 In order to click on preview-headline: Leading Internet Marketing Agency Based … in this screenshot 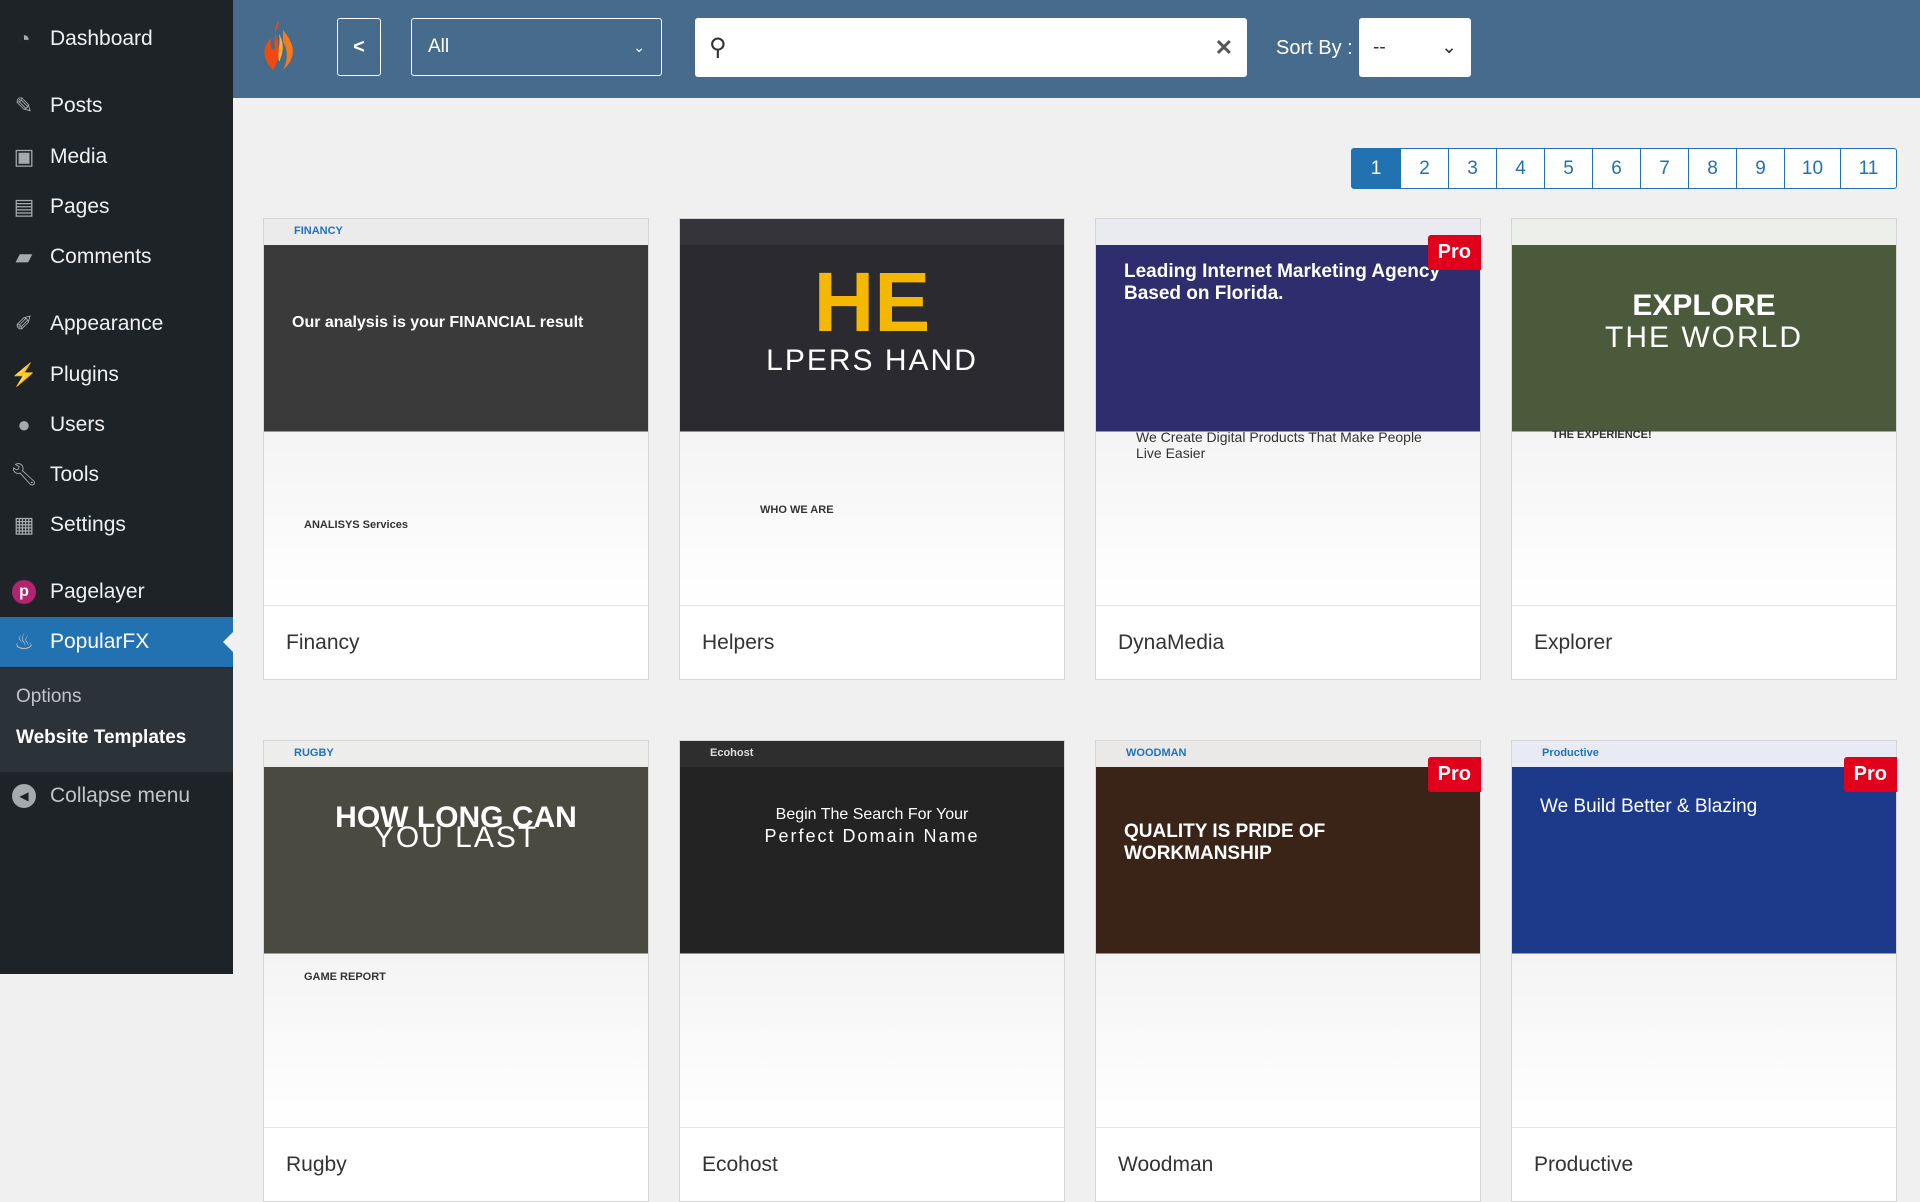, I will do `click(1282, 282)`.